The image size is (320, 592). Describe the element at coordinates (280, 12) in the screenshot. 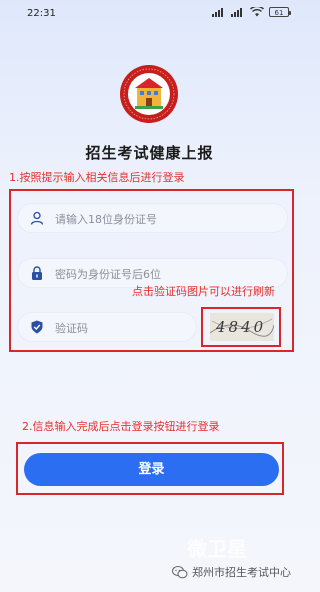

I see `battery-icon: 61` at that location.